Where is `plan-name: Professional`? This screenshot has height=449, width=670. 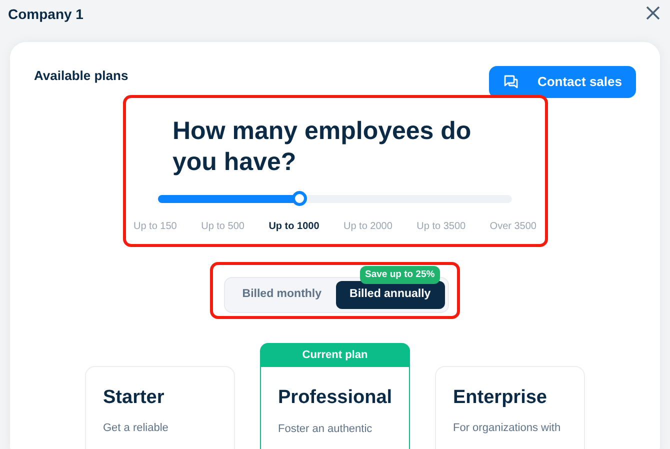 plan-name: Professional is located at coordinates (335, 398).